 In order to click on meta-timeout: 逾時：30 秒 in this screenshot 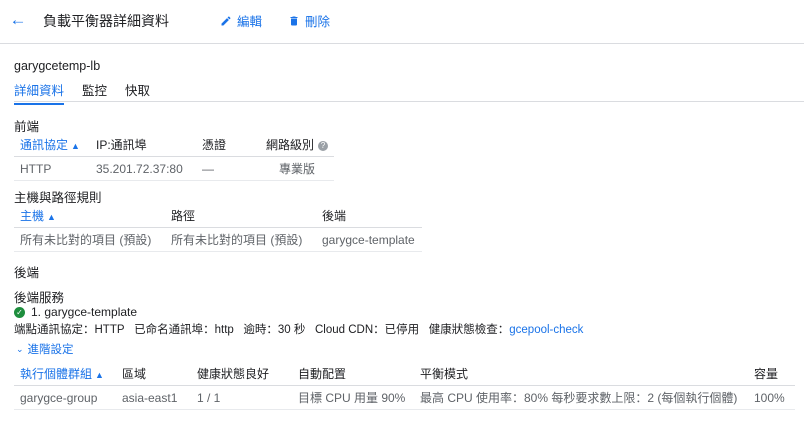, I will do `click(274, 330)`.